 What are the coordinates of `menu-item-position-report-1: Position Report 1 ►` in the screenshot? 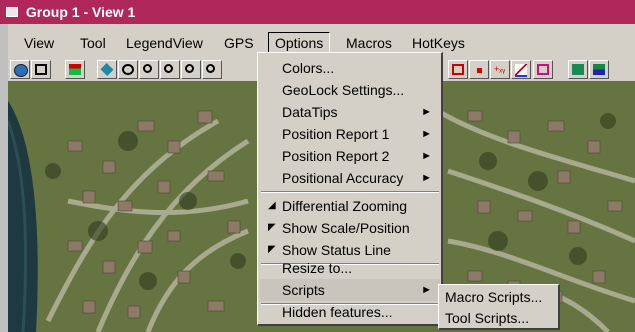 It's located at (350, 134).